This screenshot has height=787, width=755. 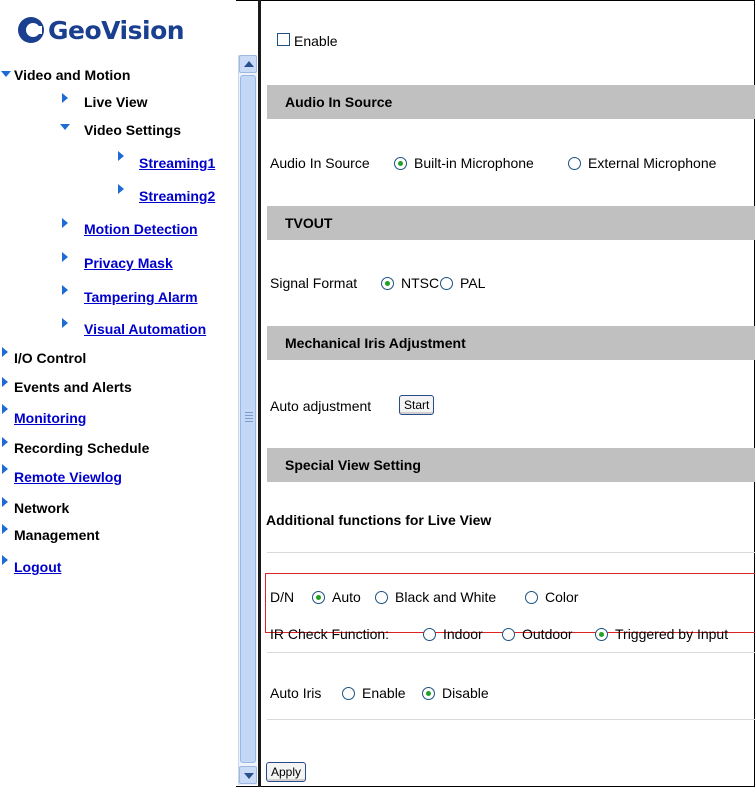 I want to click on sidebar-item-logout: Logout, so click(x=37, y=567).